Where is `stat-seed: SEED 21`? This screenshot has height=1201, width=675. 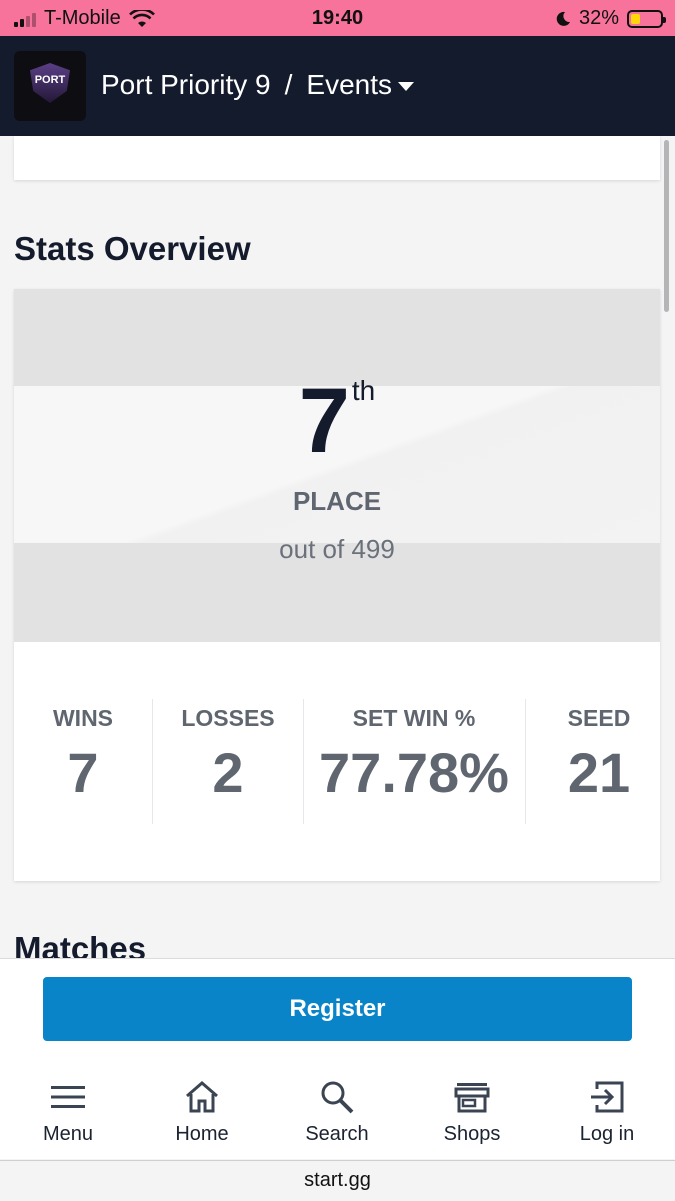
stat-seed: SEED 21 is located at coordinates (599, 761).